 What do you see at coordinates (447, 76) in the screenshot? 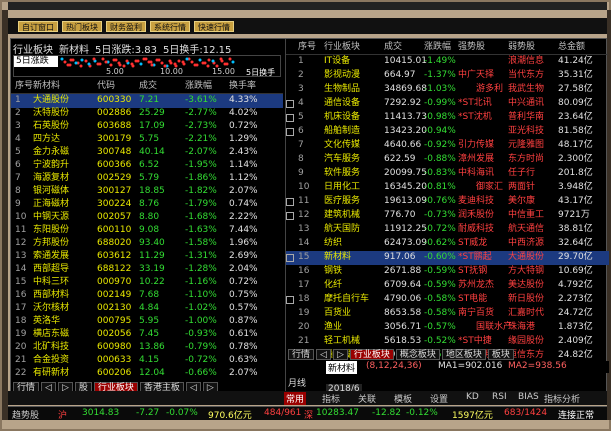
I see `table-row: 2 影视动漫 664.97 -1.37% 中广天择 当代东方 35.31亿` at bounding box center [447, 76].